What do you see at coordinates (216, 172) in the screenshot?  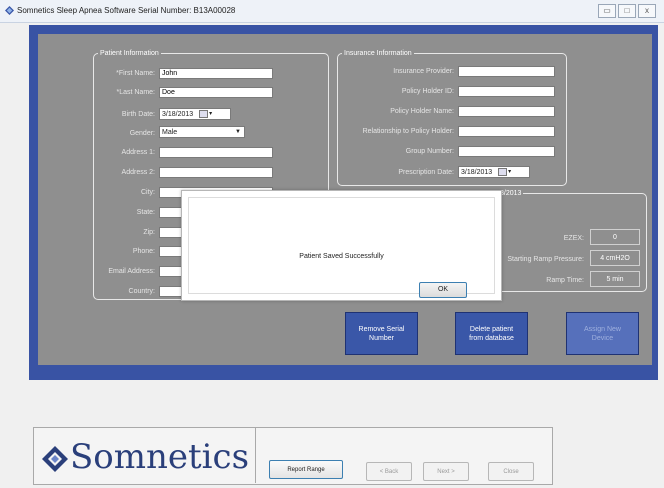 I see `address2-input` at bounding box center [216, 172].